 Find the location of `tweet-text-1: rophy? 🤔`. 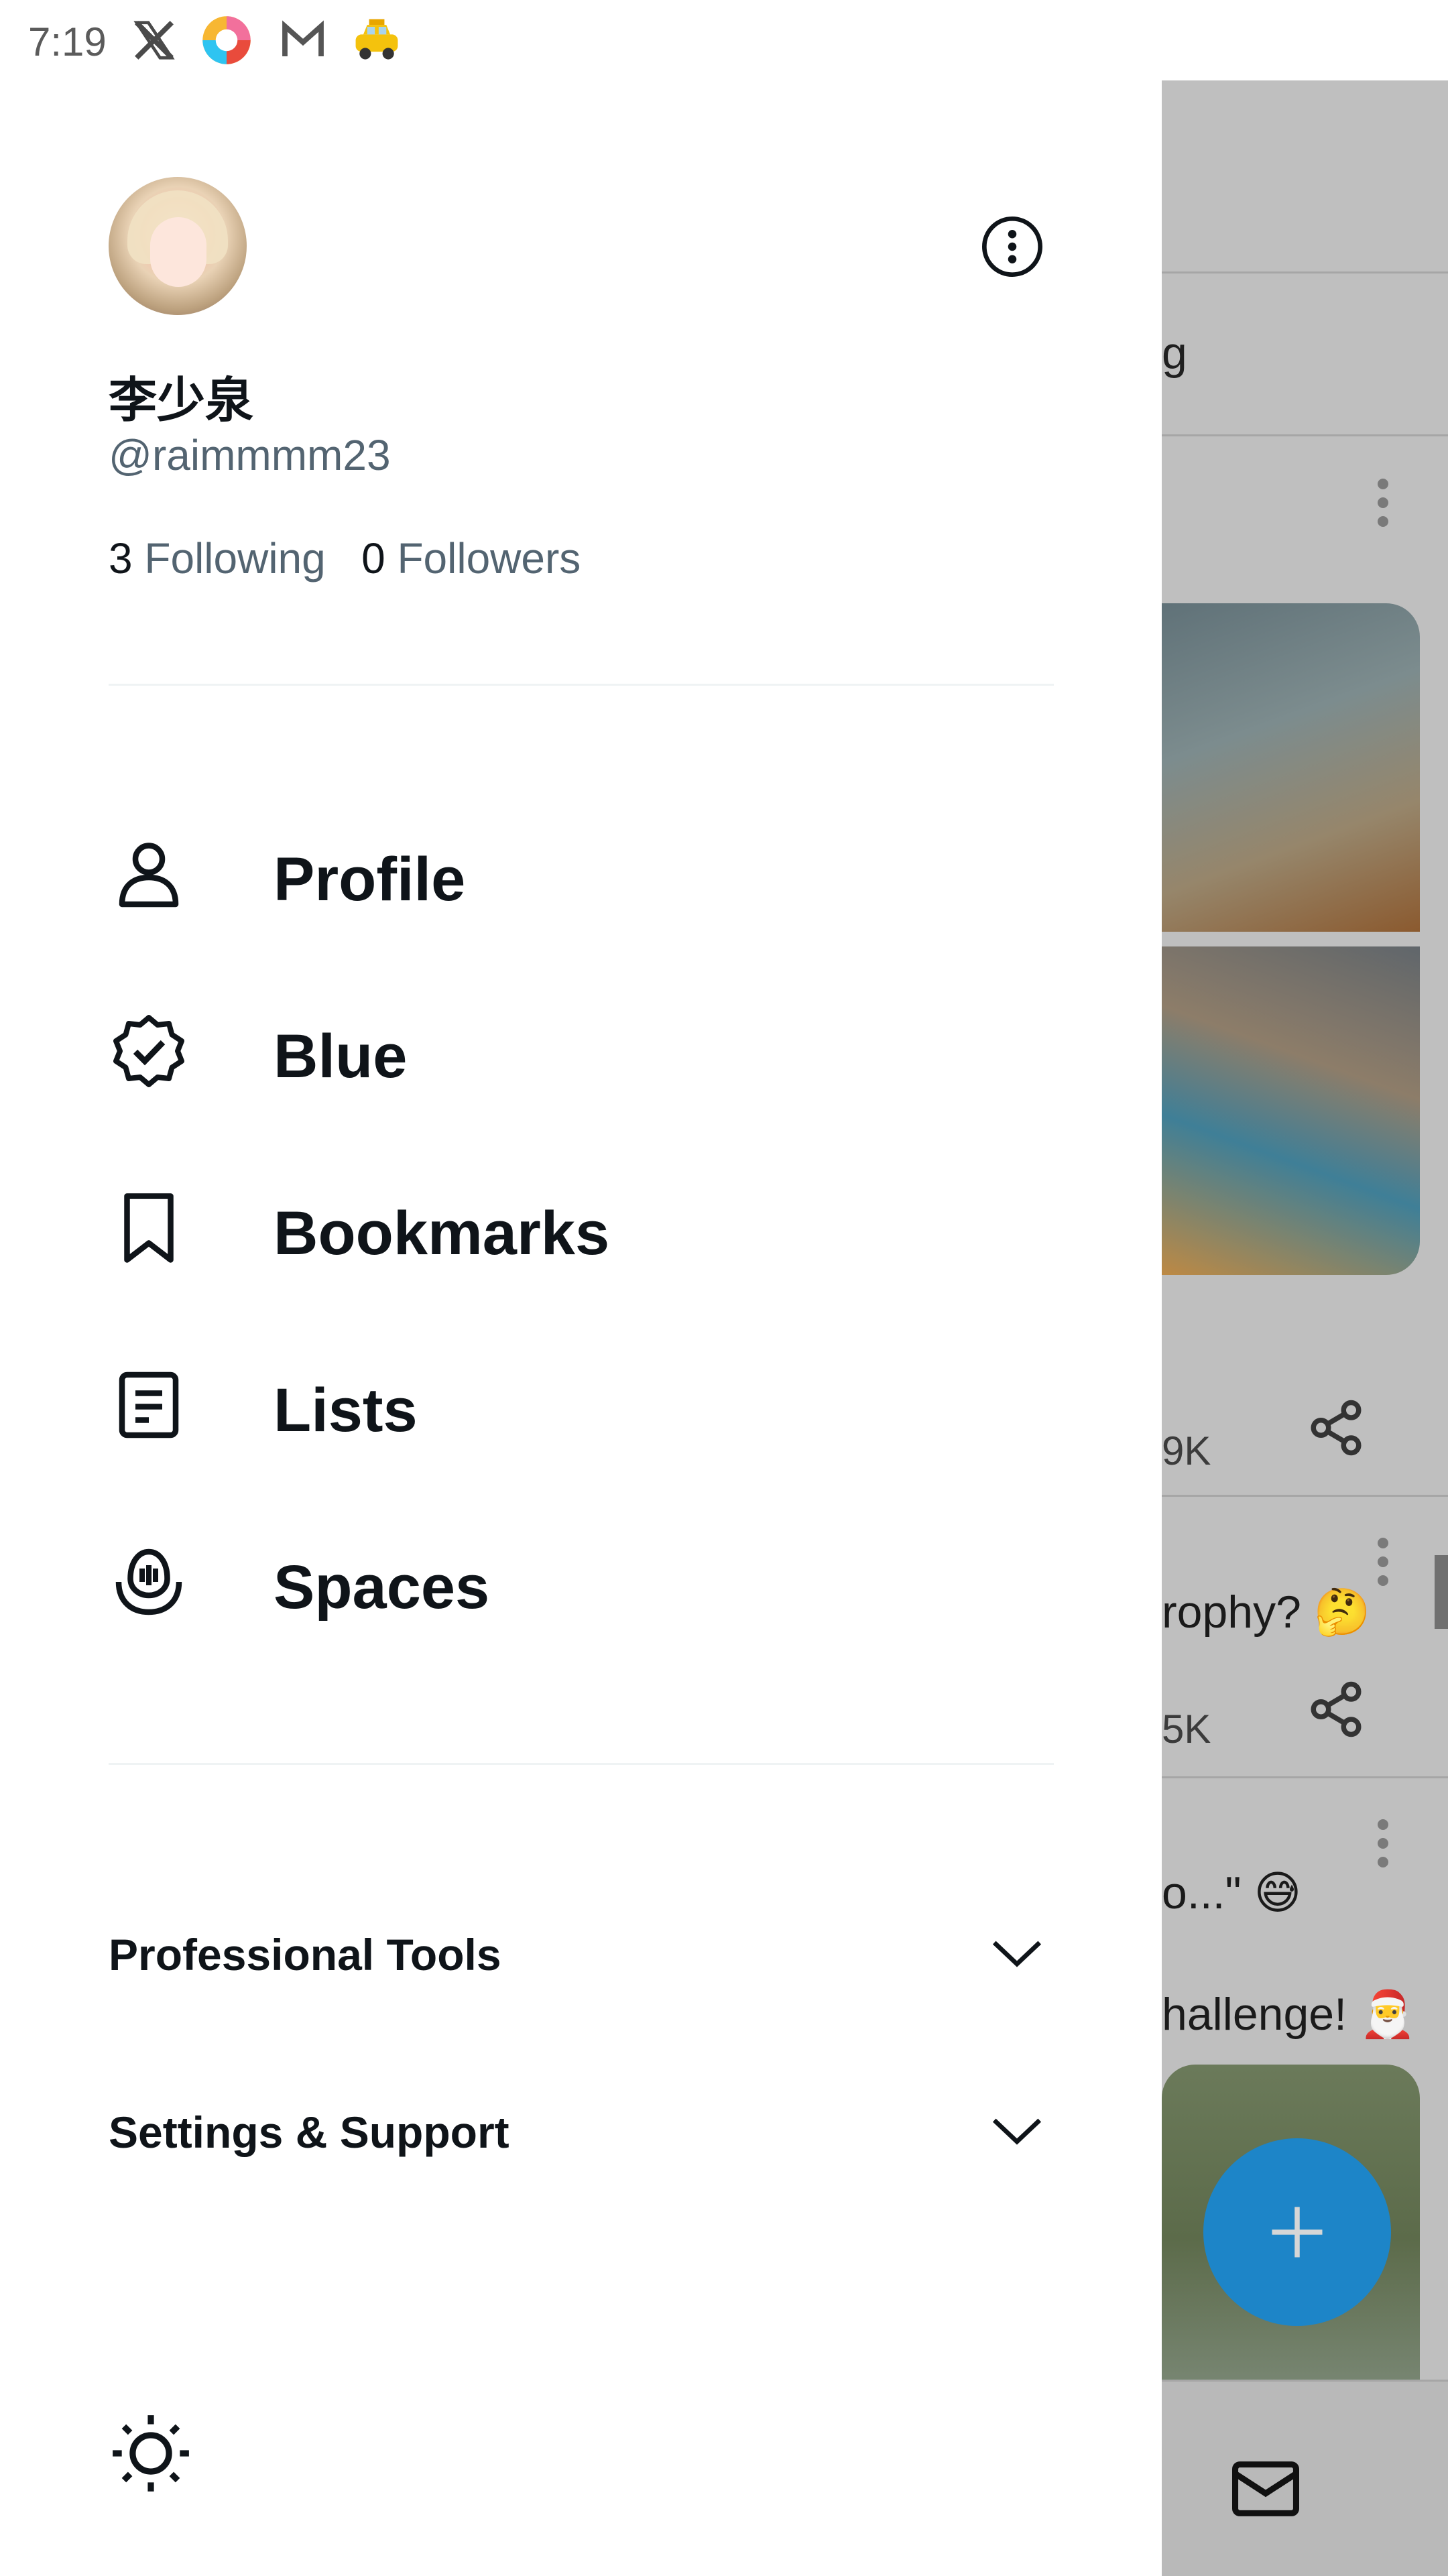

tweet-text-1: rophy? 🤔 is located at coordinates (1266, 1613).